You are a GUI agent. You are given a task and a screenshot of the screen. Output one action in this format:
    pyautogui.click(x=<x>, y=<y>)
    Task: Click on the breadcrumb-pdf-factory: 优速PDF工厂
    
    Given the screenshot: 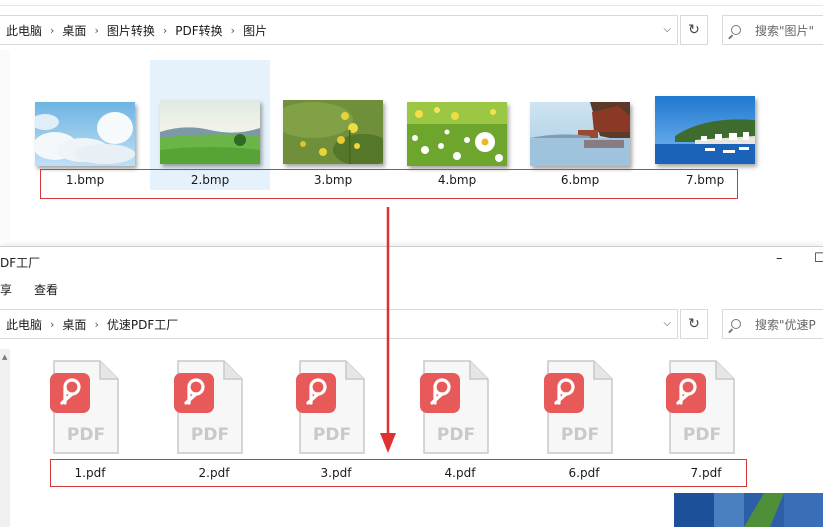 What is the action you would take?
    pyautogui.click(x=142, y=324)
    